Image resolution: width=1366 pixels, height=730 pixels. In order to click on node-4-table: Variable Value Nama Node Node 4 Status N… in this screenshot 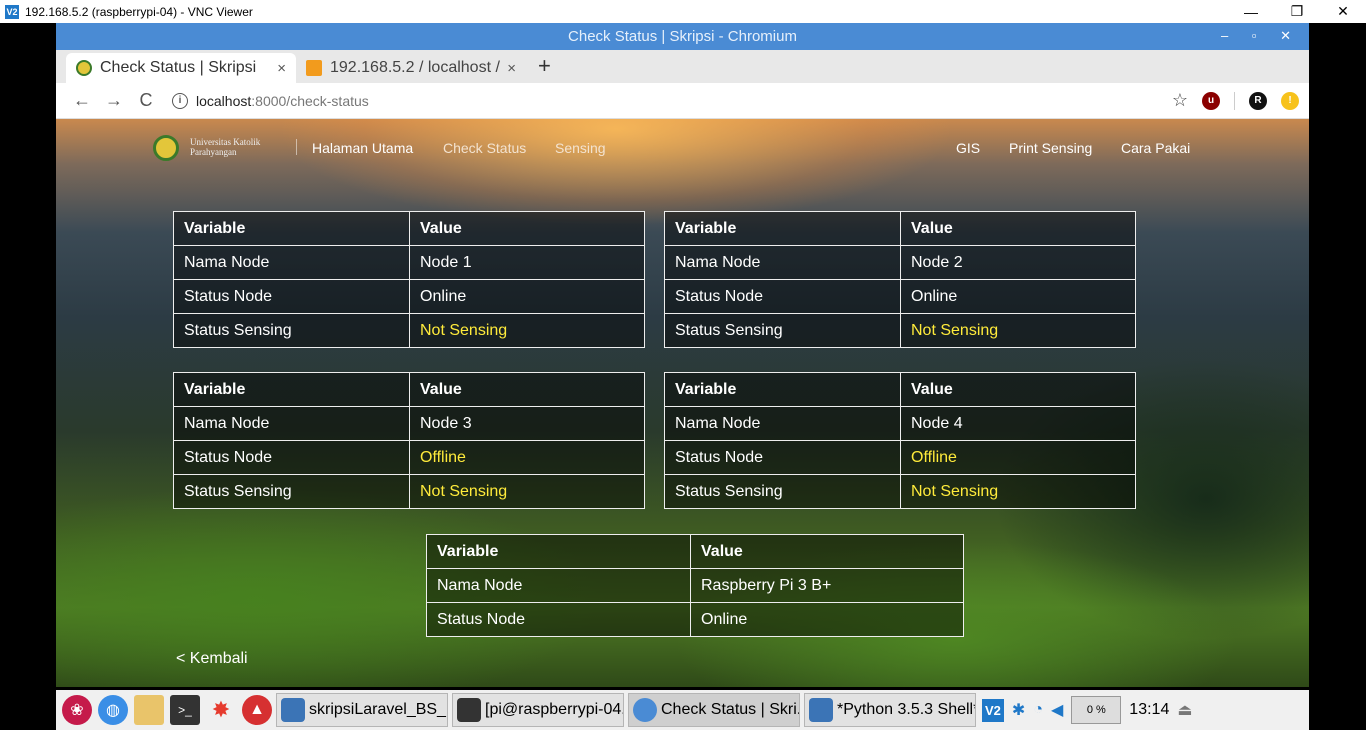, I will do `click(900, 440)`.